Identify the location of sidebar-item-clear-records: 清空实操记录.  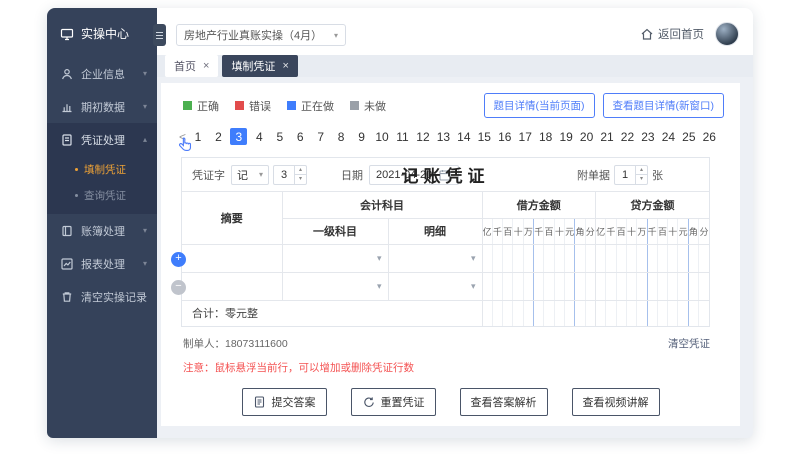
(102, 296).